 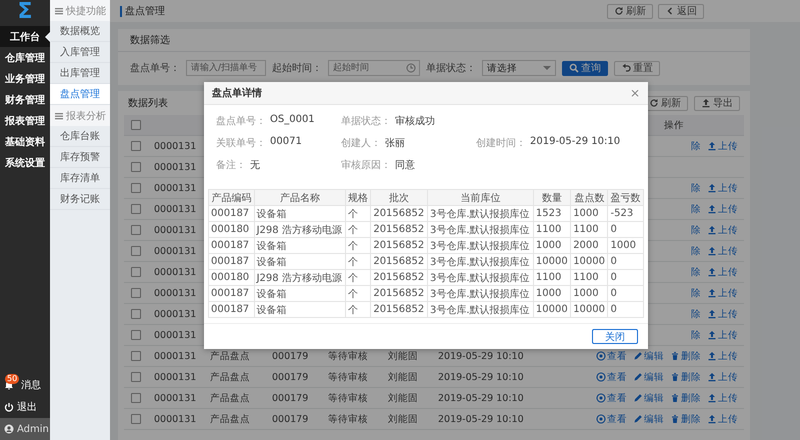 I want to click on nav-item: 财务管理, so click(x=25, y=99).